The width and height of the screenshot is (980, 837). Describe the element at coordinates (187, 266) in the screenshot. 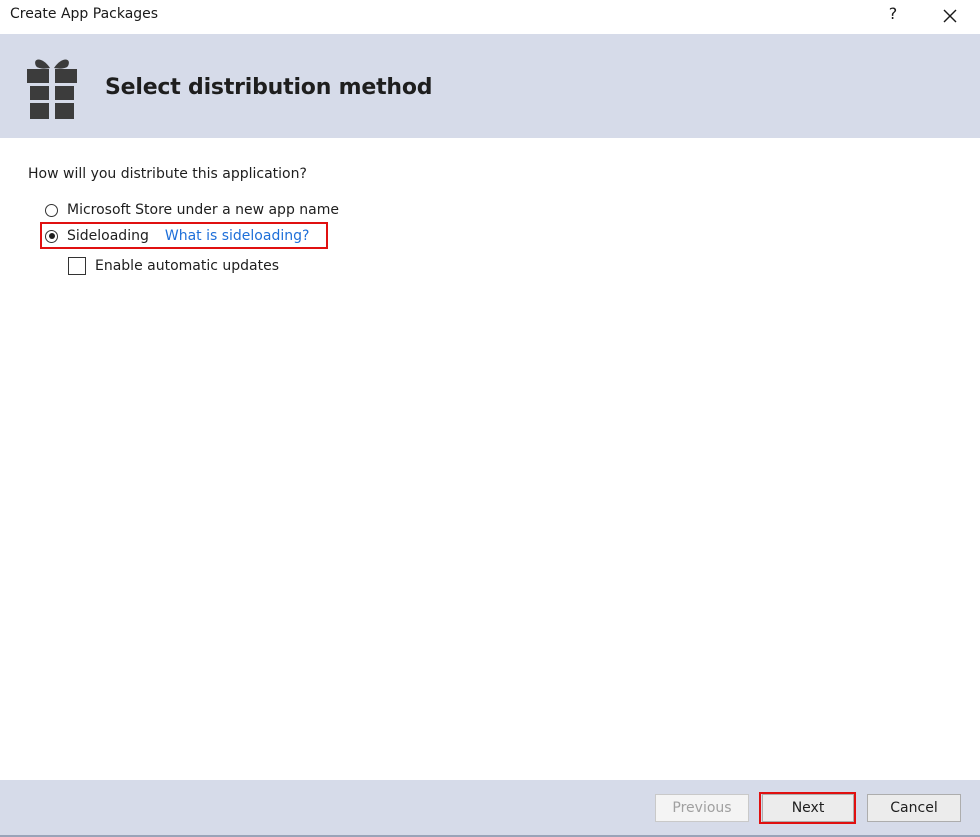

I see `auto-updates-label: Enable automatic updates` at that location.